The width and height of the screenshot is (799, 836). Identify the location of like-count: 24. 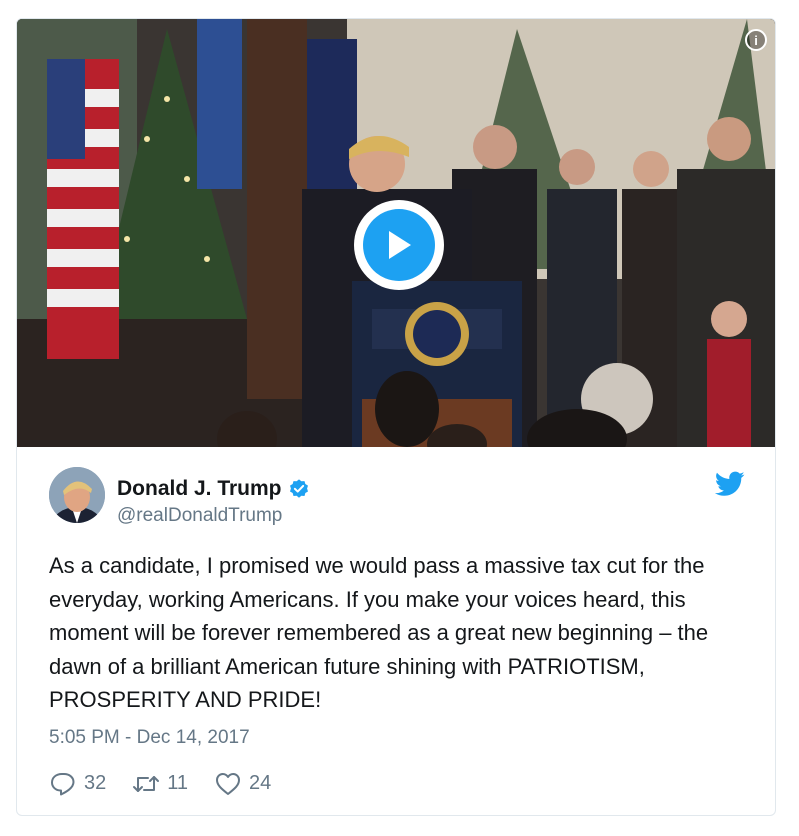
(260, 783).